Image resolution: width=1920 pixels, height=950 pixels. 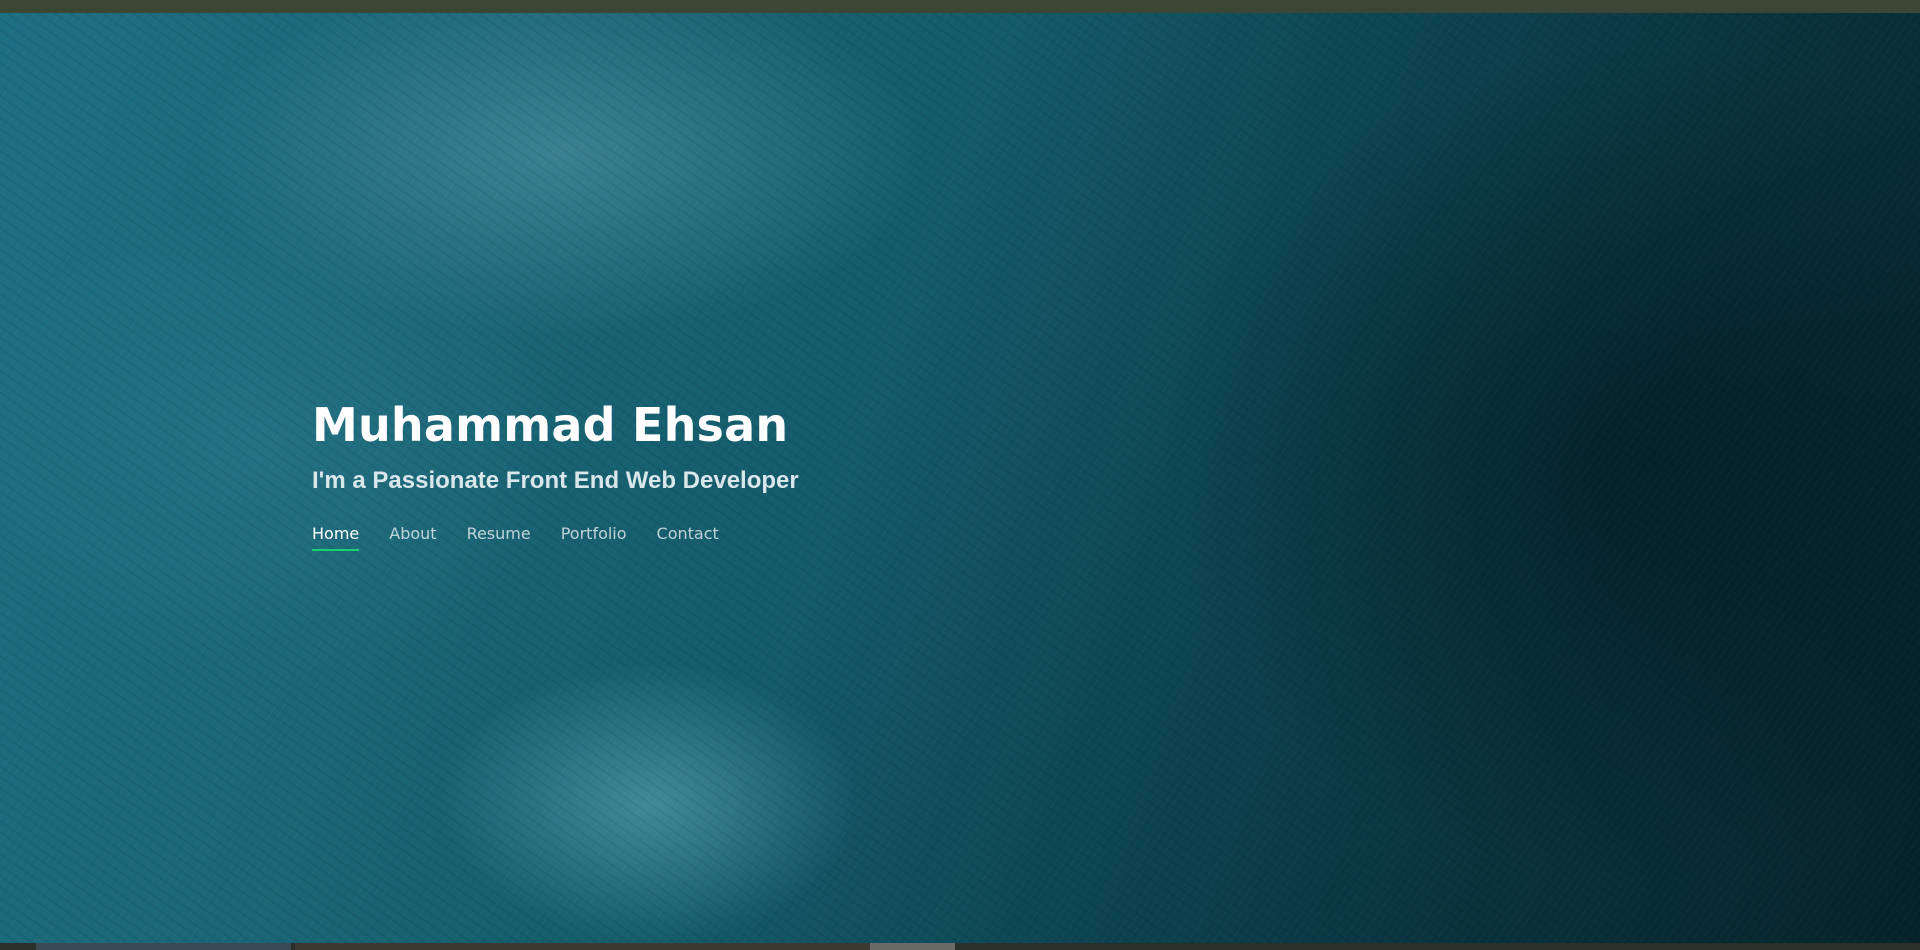 I want to click on nav-link-about: About, so click(x=412, y=537).